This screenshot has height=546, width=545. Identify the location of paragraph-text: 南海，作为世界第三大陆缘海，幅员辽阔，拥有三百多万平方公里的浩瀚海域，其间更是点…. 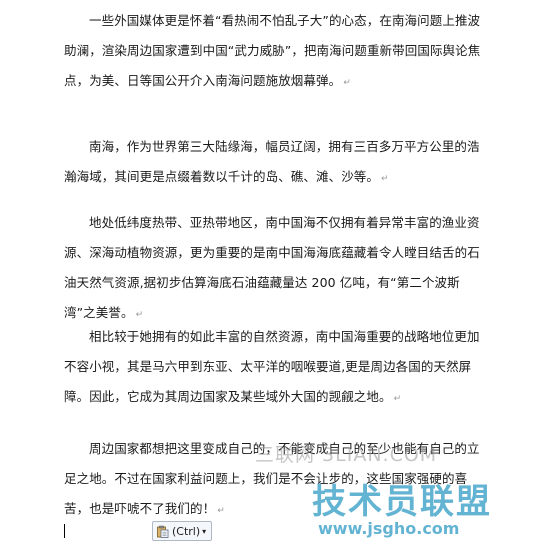
(272, 161).